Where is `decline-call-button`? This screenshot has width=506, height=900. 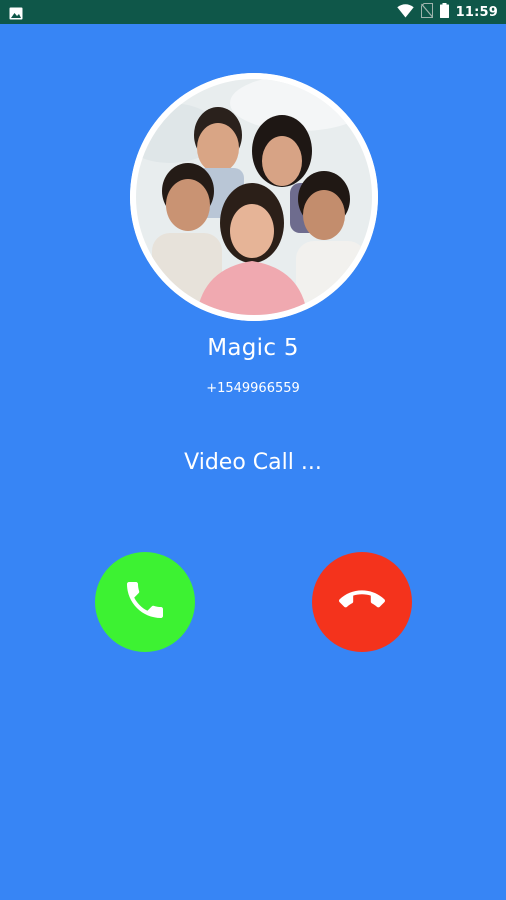 decline-call-button is located at coordinates (362, 602).